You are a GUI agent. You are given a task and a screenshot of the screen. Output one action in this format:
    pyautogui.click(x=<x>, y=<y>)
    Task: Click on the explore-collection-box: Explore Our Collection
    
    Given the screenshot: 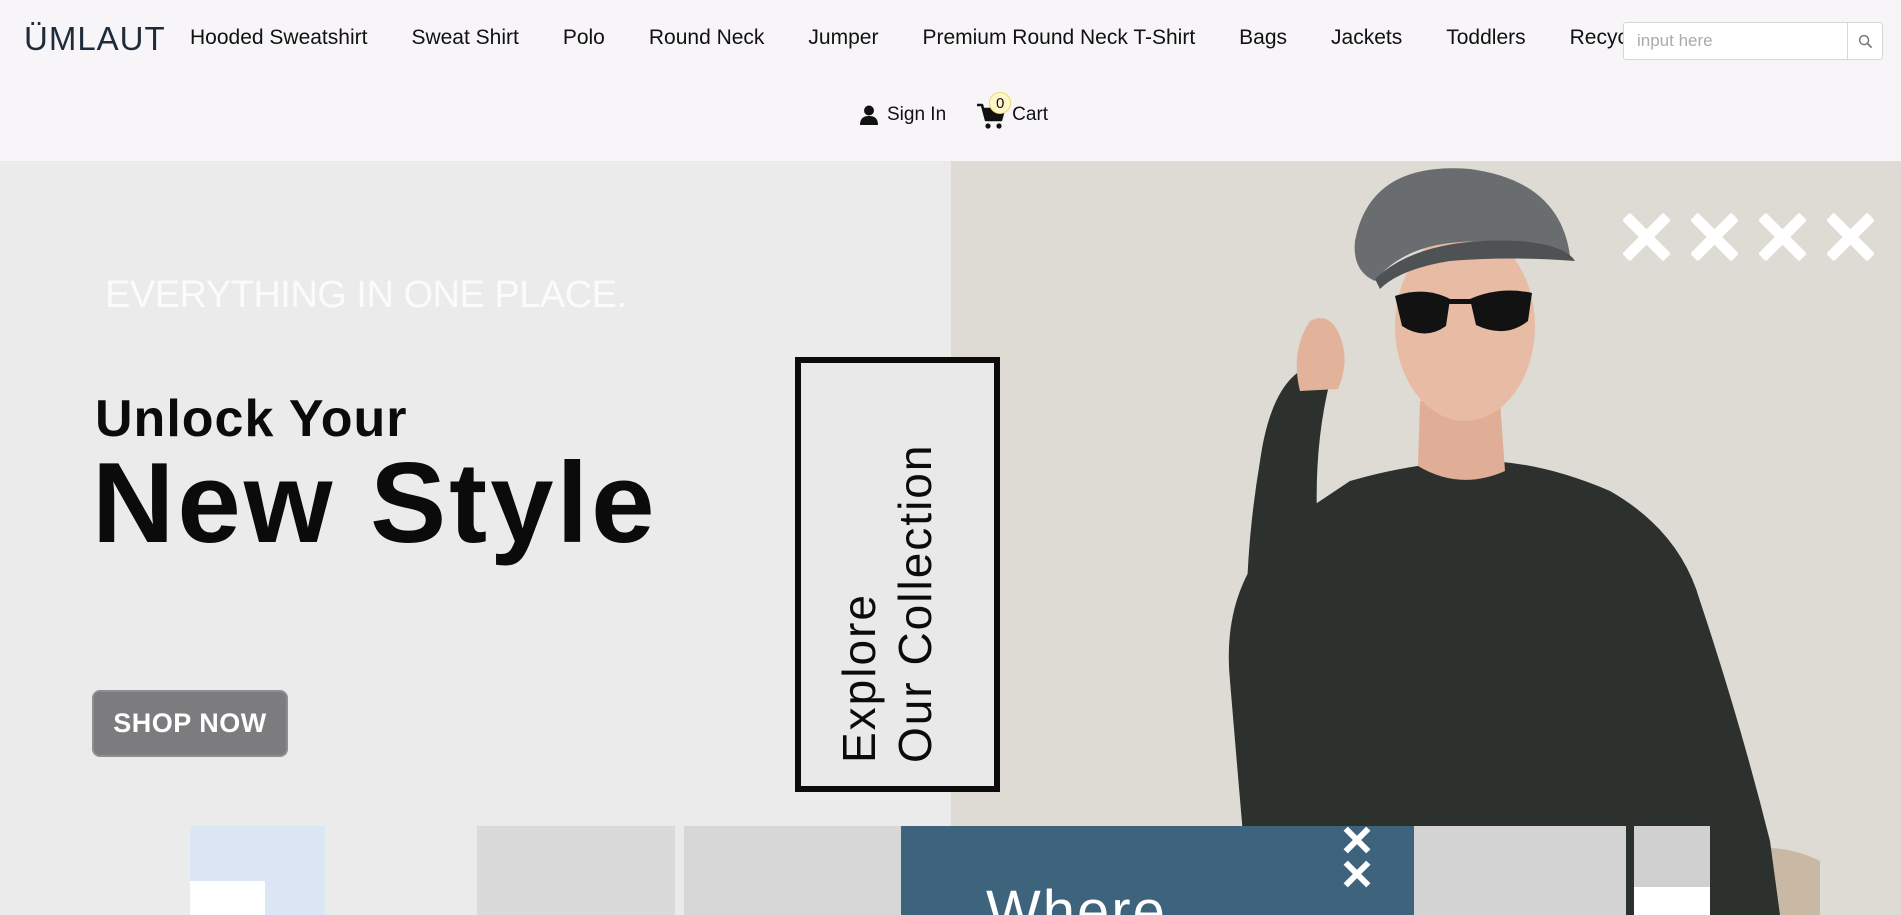 What is the action you would take?
    pyautogui.click(x=897, y=574)
    